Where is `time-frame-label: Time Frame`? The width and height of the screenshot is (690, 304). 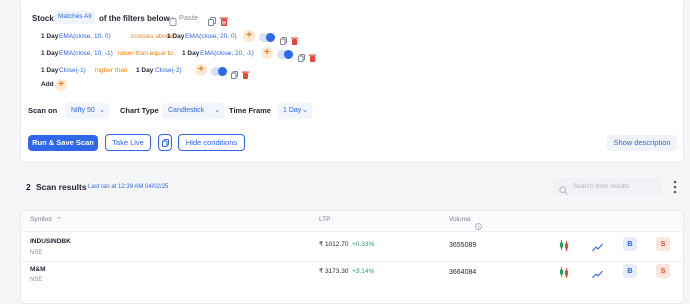
time-frame-label: Time Frame is located at coordinates (250, 110).